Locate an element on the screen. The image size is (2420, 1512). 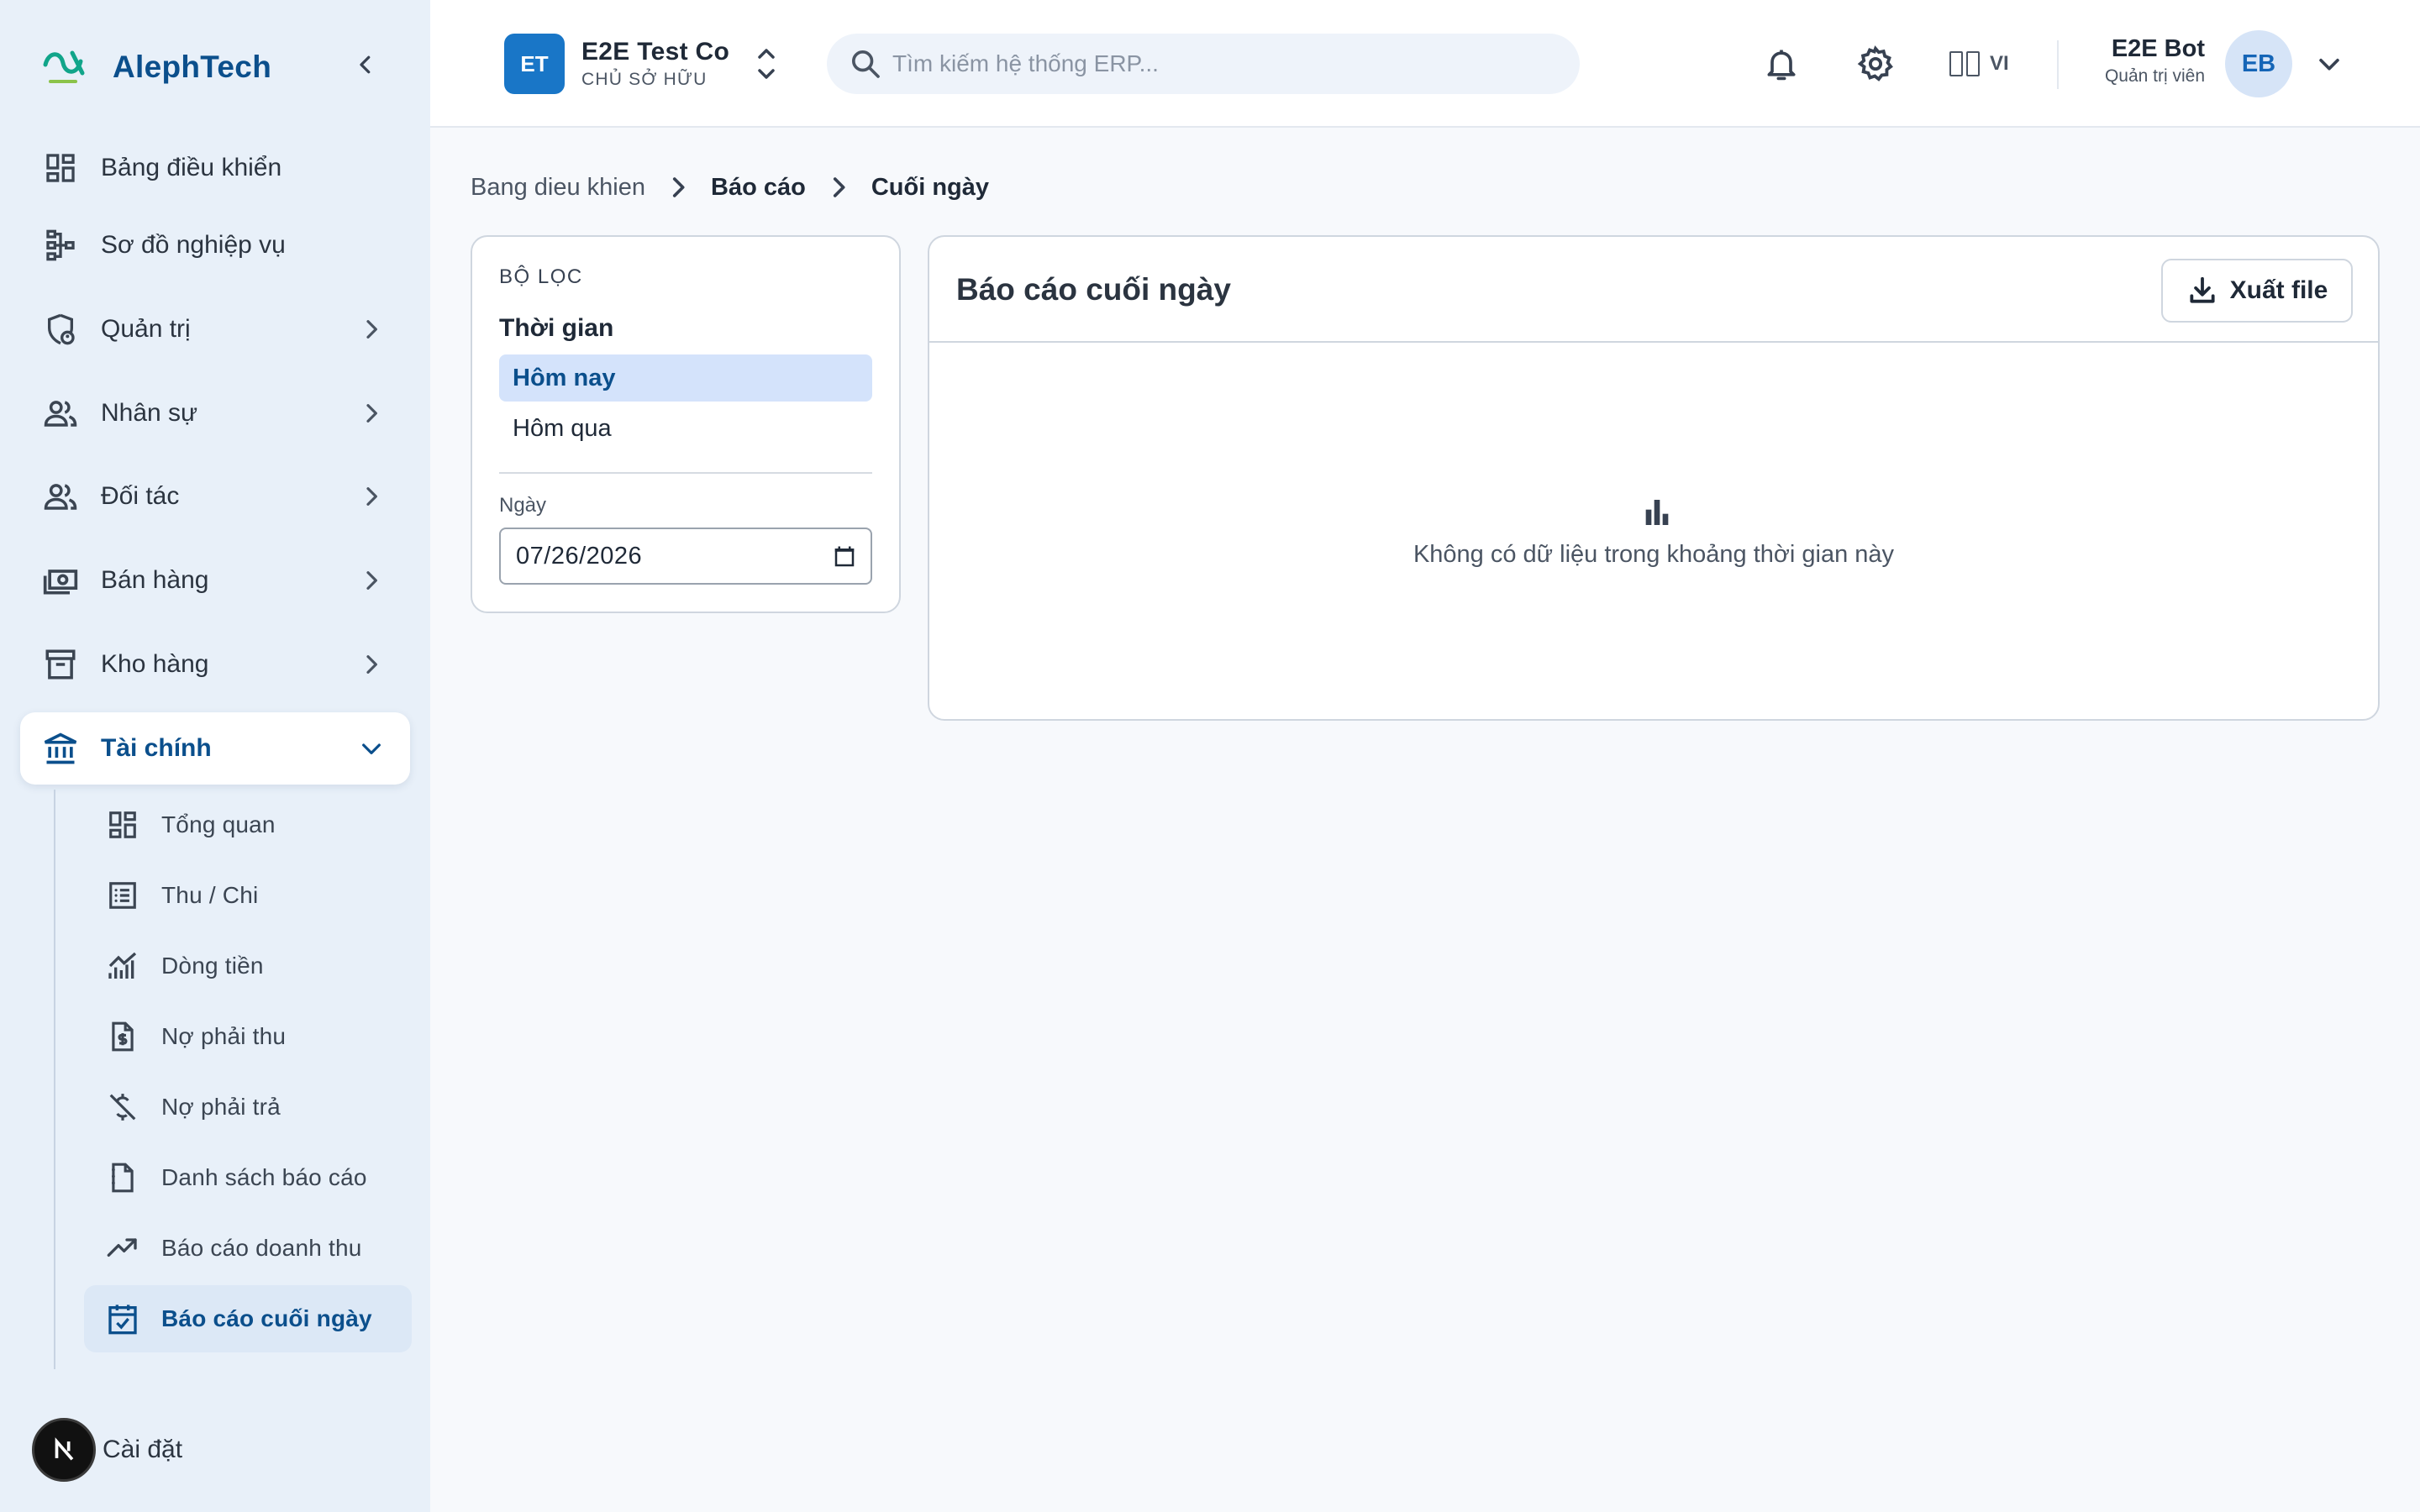
calendar-icon is located at coordinates (844, 557).